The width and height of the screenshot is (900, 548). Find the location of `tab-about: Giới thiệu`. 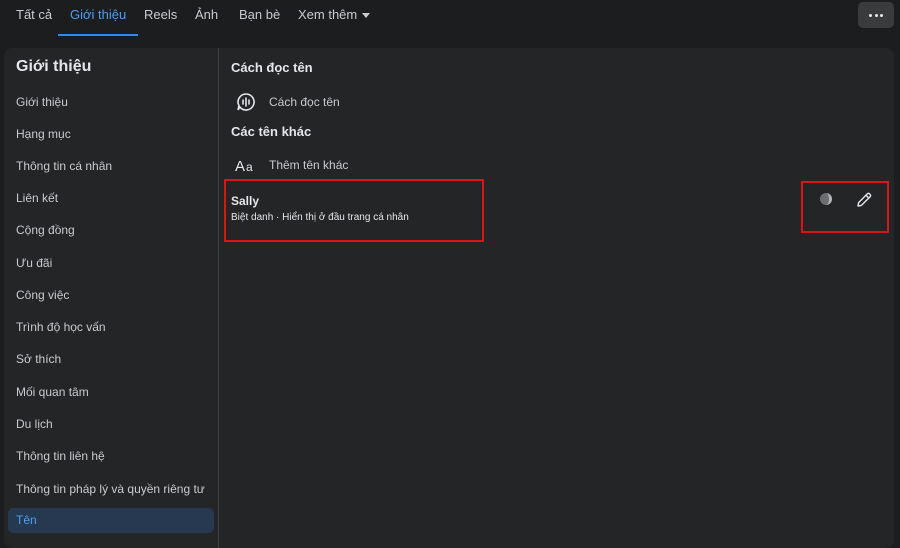

tab-about: Giới thiệu is located at coordinates (98, 18).